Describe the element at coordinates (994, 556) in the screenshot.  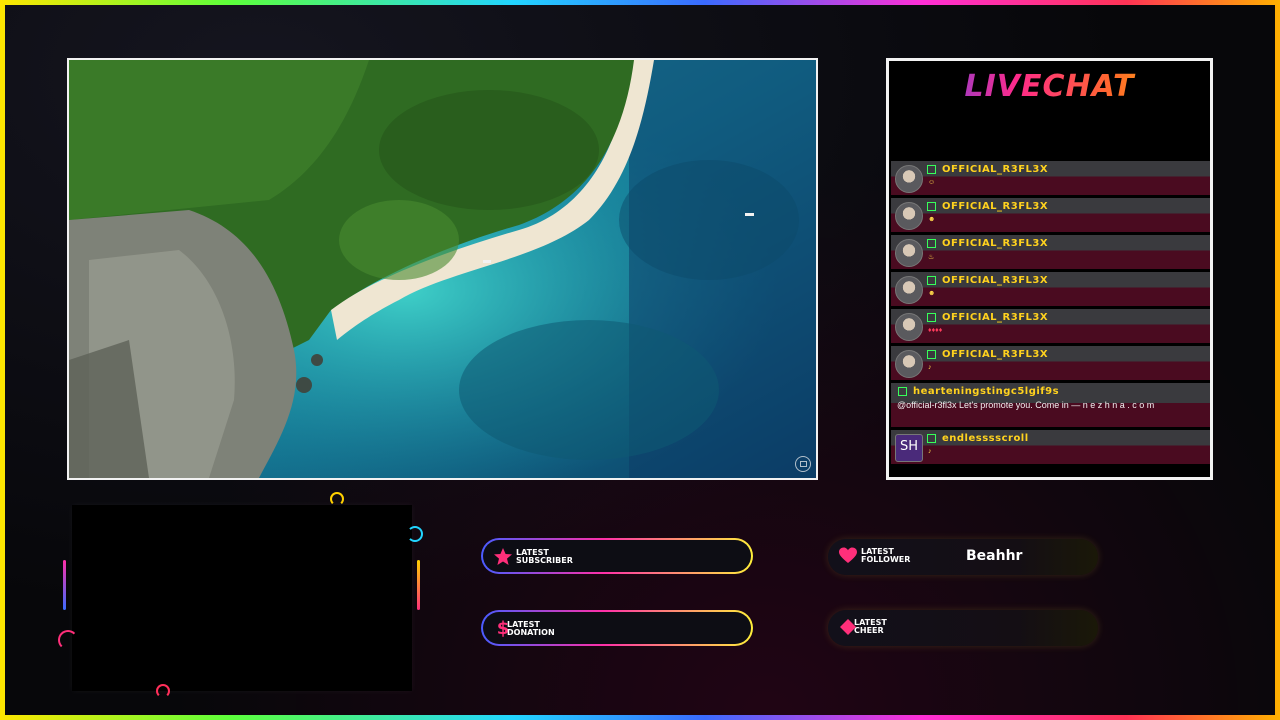
I see `latest-follower-value: Beahhr` at that location.